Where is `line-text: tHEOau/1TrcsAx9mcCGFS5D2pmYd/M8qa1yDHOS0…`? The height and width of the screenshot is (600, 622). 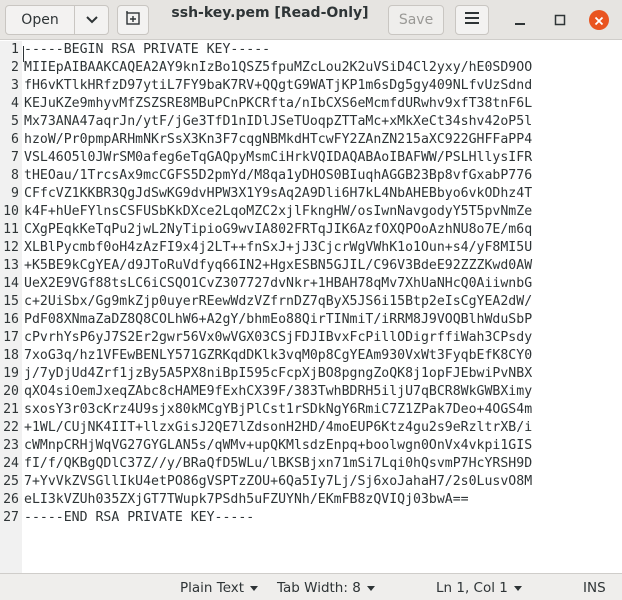
line-text: tHEOau/1TrcsAx9mcCGFS5D2pmYd/M8qa1yDHOS0… is located at coordinates (278, 175).